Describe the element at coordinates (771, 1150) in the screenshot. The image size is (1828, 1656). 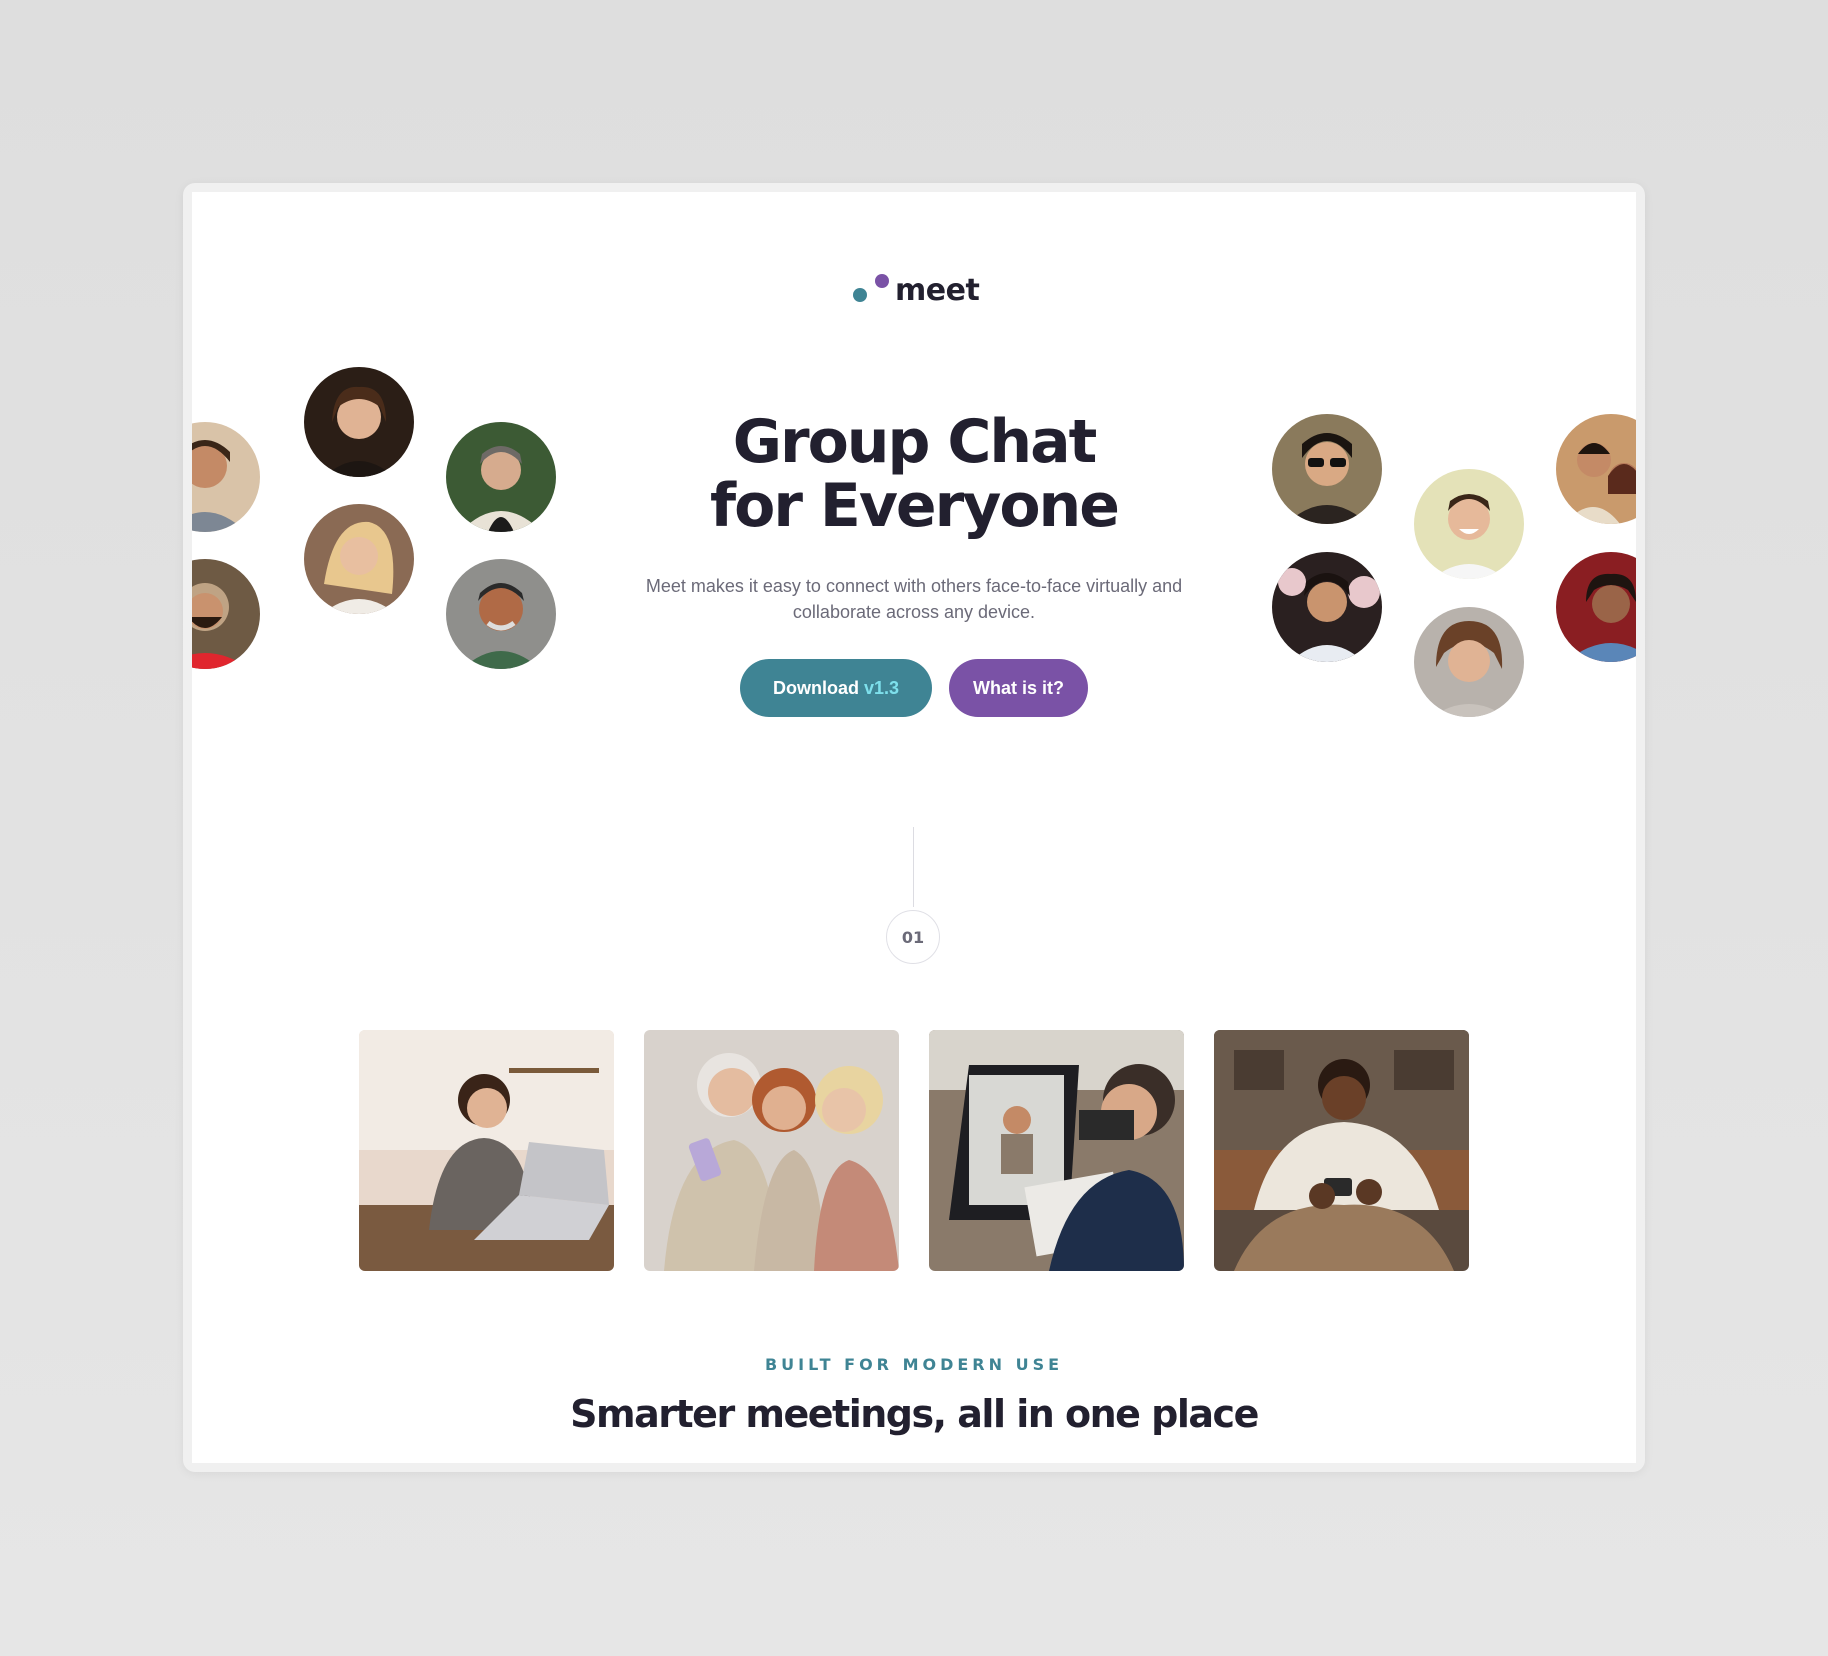
I see `women-phone-photo` at that location.